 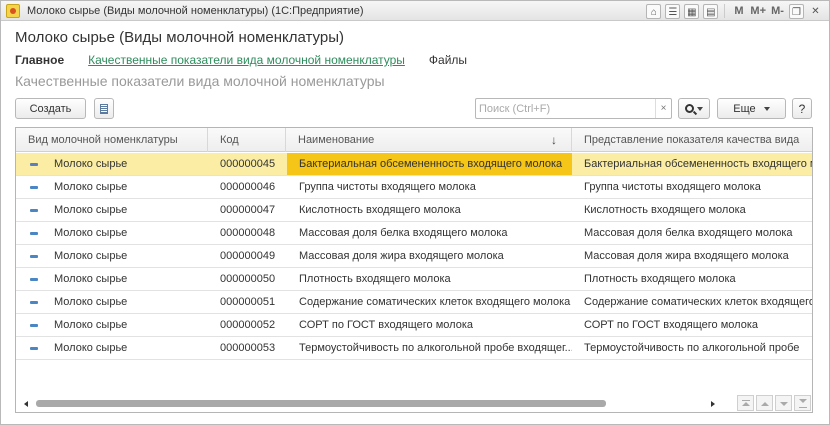 I want to click on cell-representation: Массовая доля белка входящего молока, so click(x=688, y=233).